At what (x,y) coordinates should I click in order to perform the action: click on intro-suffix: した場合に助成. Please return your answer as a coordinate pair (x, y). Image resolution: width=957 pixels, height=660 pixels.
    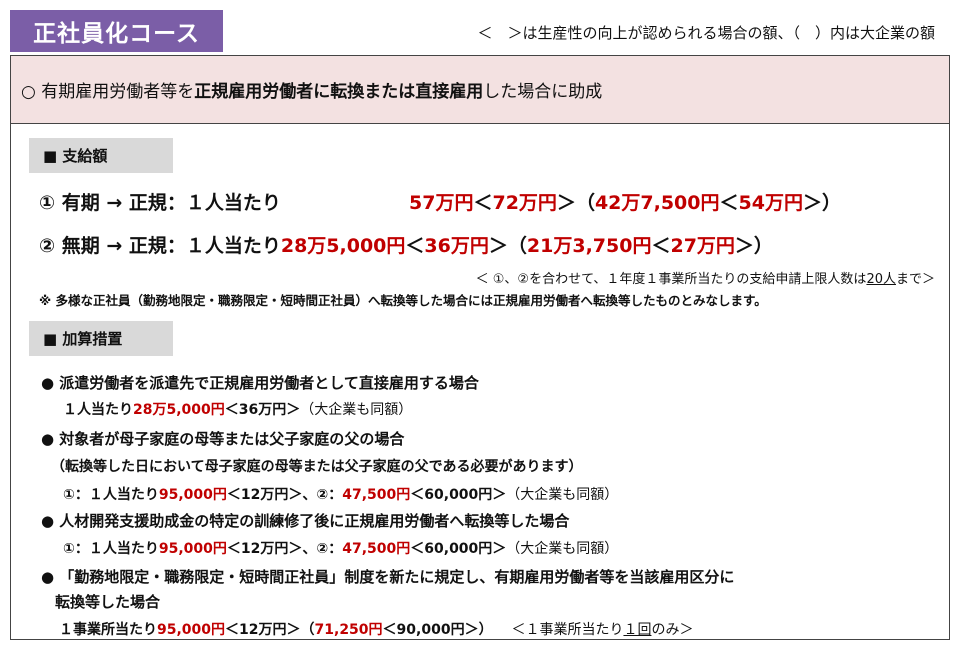
    Looking at the image, I should click on (543, 92).